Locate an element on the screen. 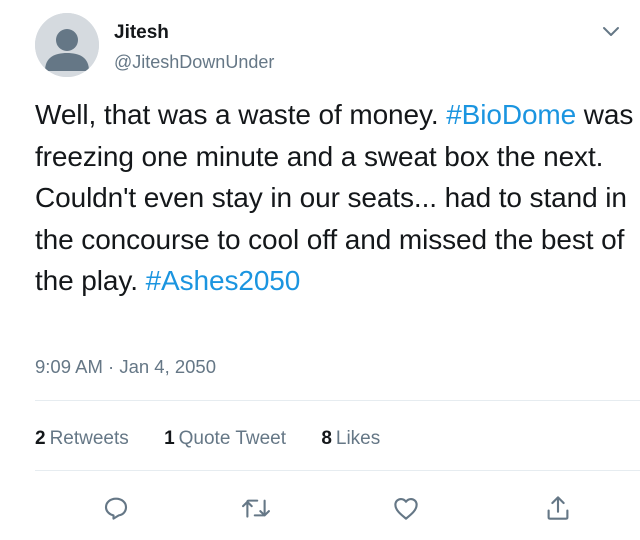 This screenshot has height=540, width=640. default-profile-icon is located at coordinates (67, 45).